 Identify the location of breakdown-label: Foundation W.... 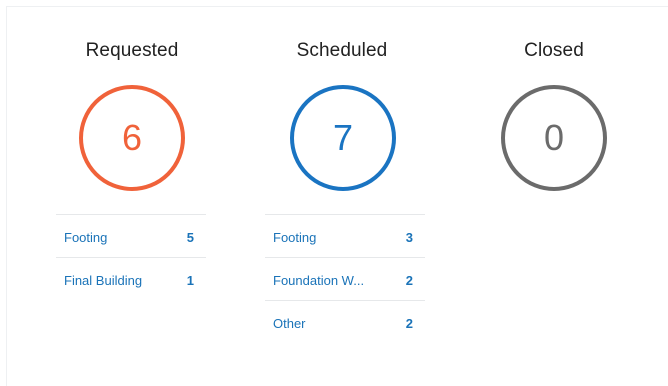
(318, 280).